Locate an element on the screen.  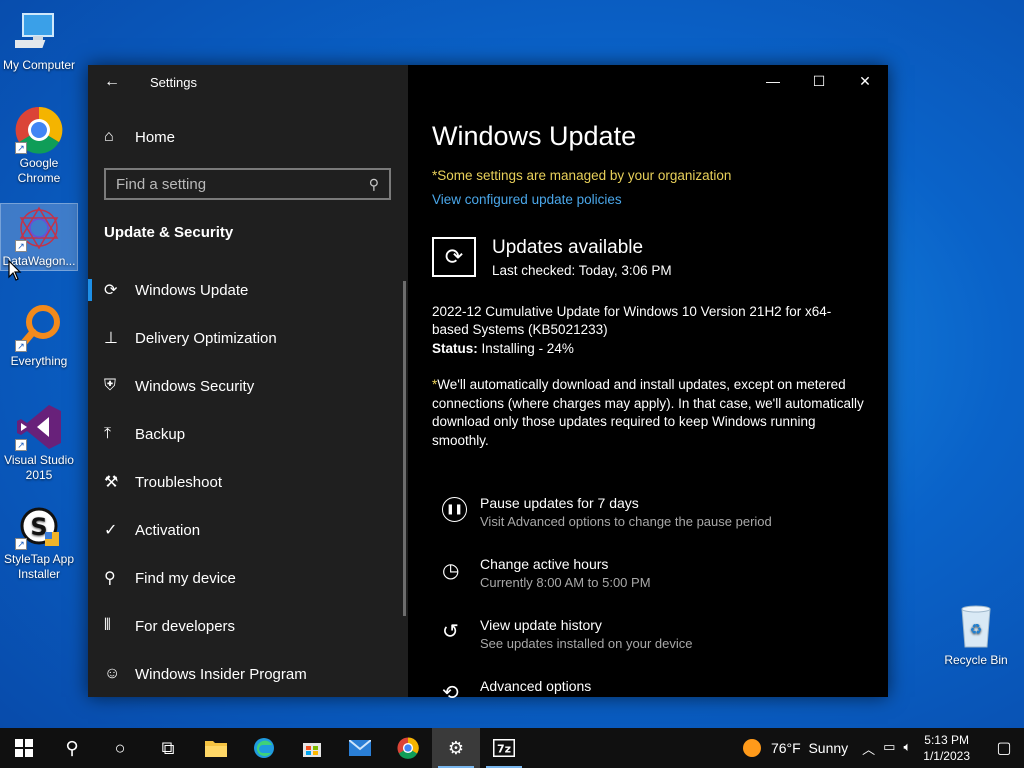
home-label: Home is located at coordinates (155, 137).